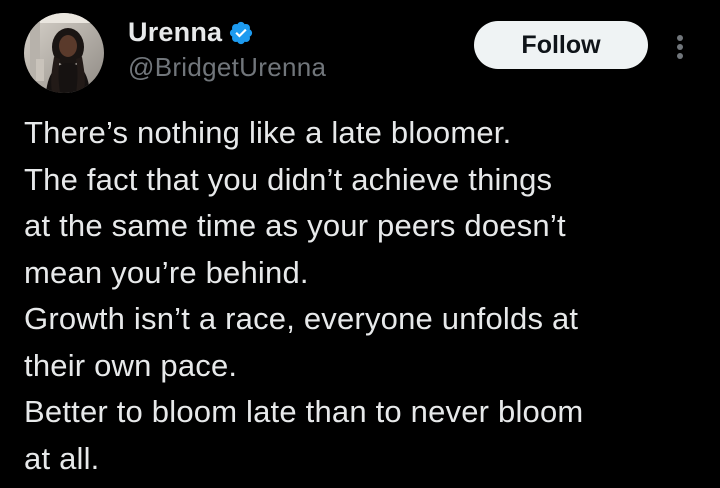 The width and height of the screenshot is (720, 488). What do you see at coordinates (304, 411) in the screenshot?
I see `tweet-line: Better to bloom late than to never bloom` at bounding box center [304, 411].